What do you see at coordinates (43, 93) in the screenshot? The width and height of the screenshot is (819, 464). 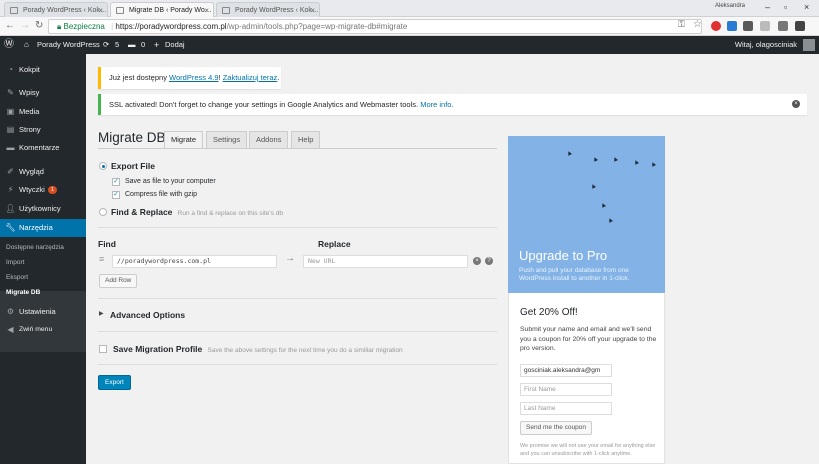 I see `sidebar-item-posts: ✎ Wpisy` at bounding box center [43, 93].